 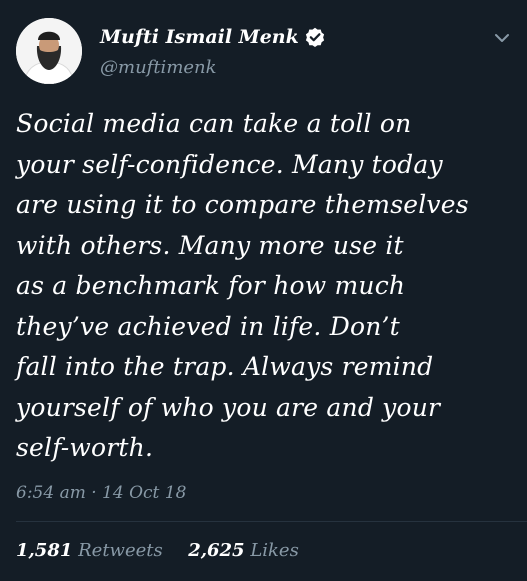 I want to click on tweet-line: your self-confidence. Many today, so click(x=229, y=164).